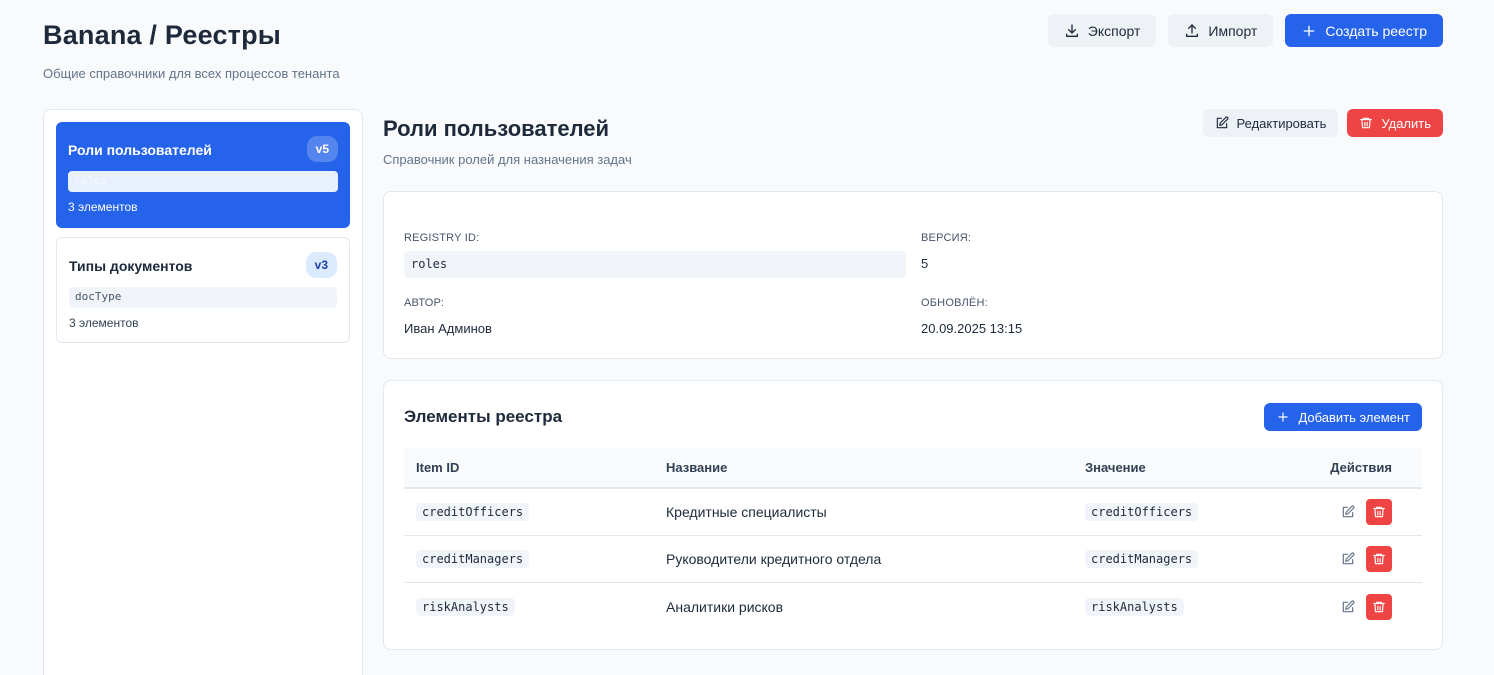 Image resolution: width=1494 pixels, height=675 pixels. I want to click on download-icon, so click(1071, 30).